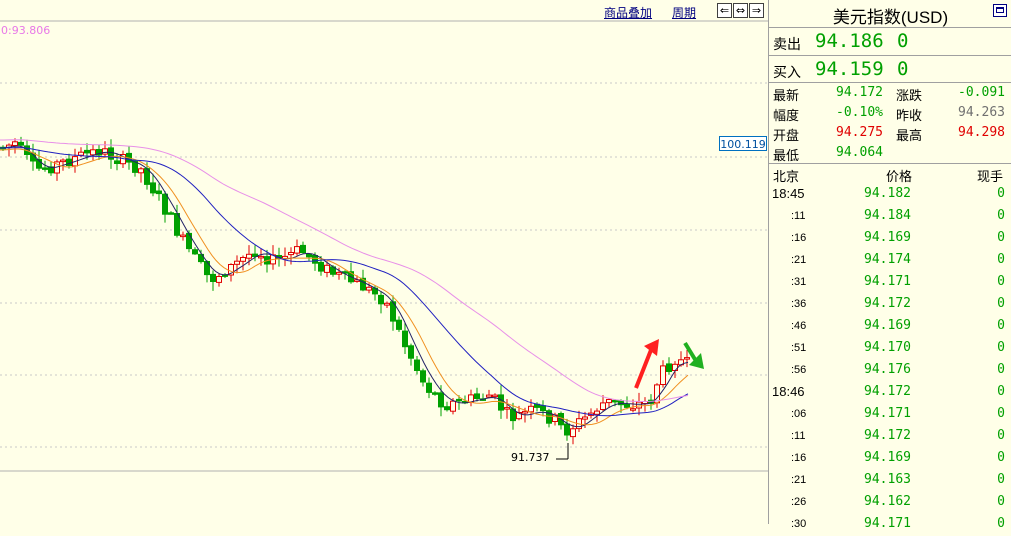 This screenshot has width=1011, height=536. I want to click on tick-time: :31, so click(799, 282).